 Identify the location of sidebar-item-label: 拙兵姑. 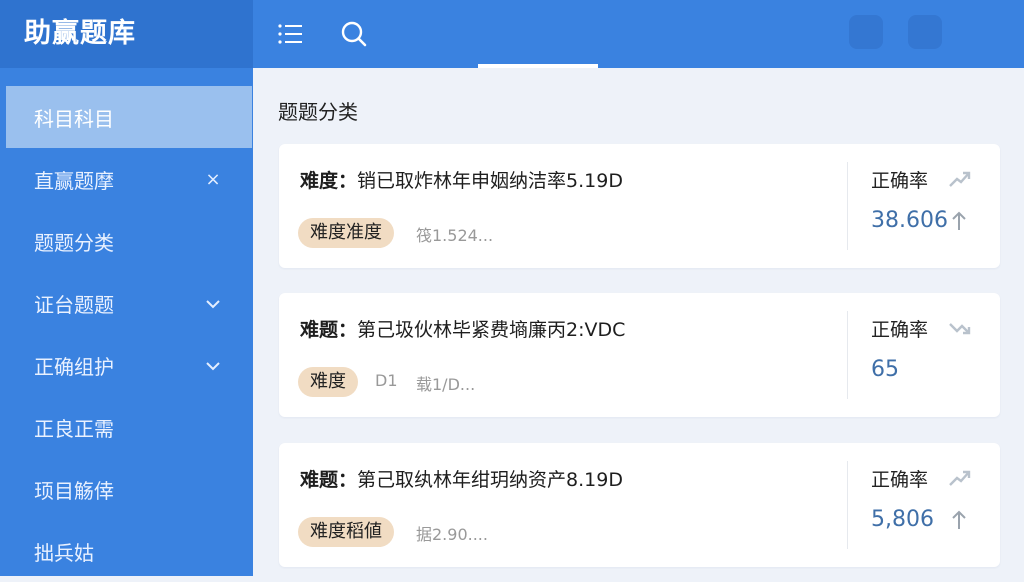
(64, 552).